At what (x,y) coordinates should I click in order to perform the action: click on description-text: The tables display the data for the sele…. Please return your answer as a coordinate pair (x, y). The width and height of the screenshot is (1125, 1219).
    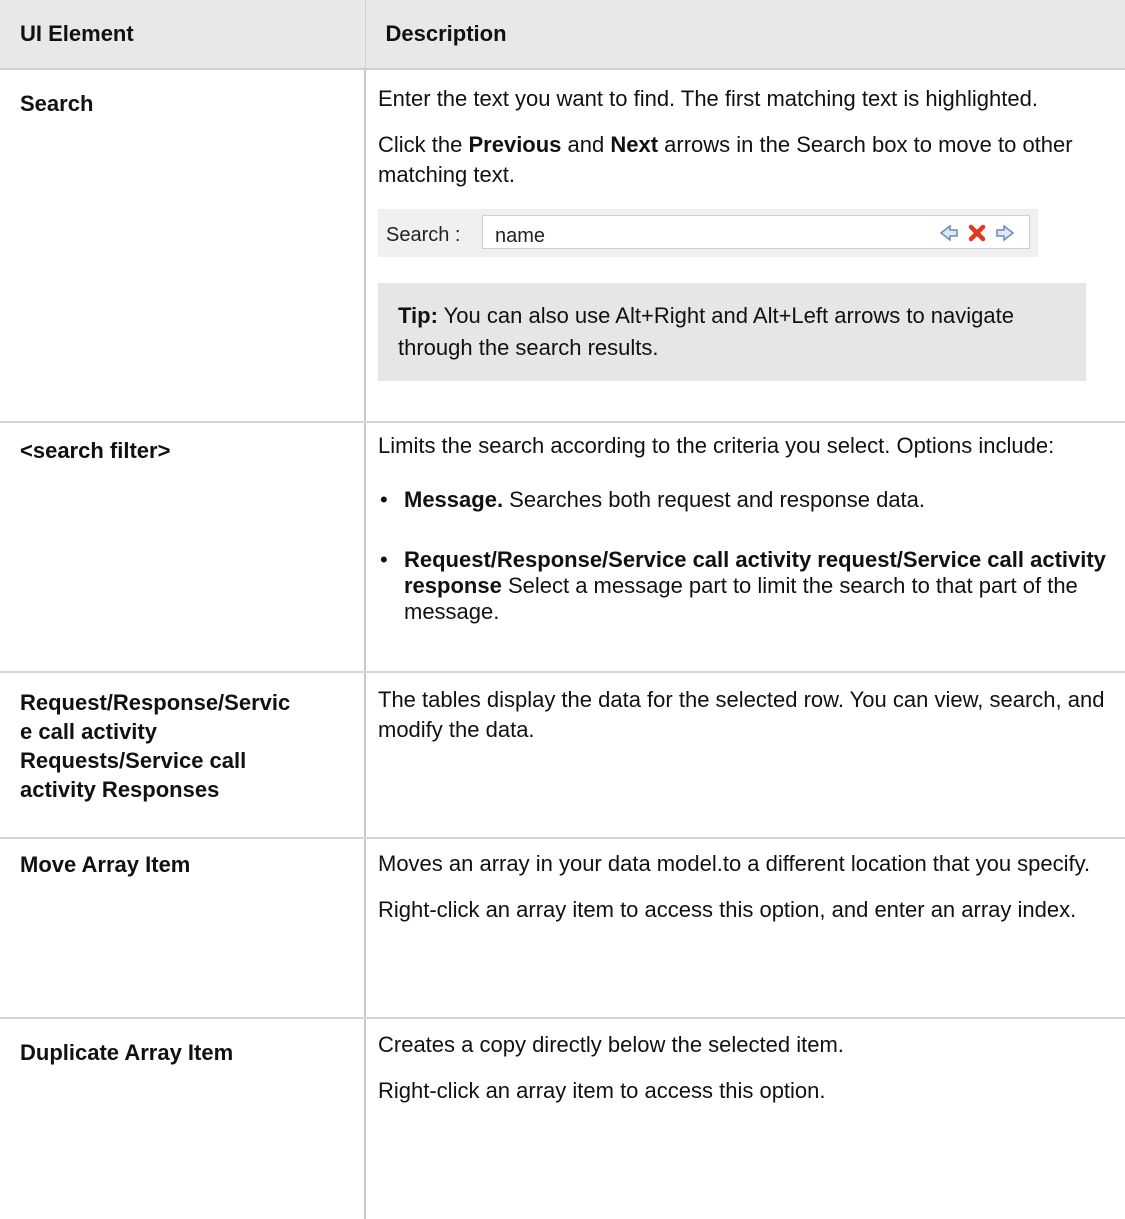
    Looking at the image, I should click on (741, 714).